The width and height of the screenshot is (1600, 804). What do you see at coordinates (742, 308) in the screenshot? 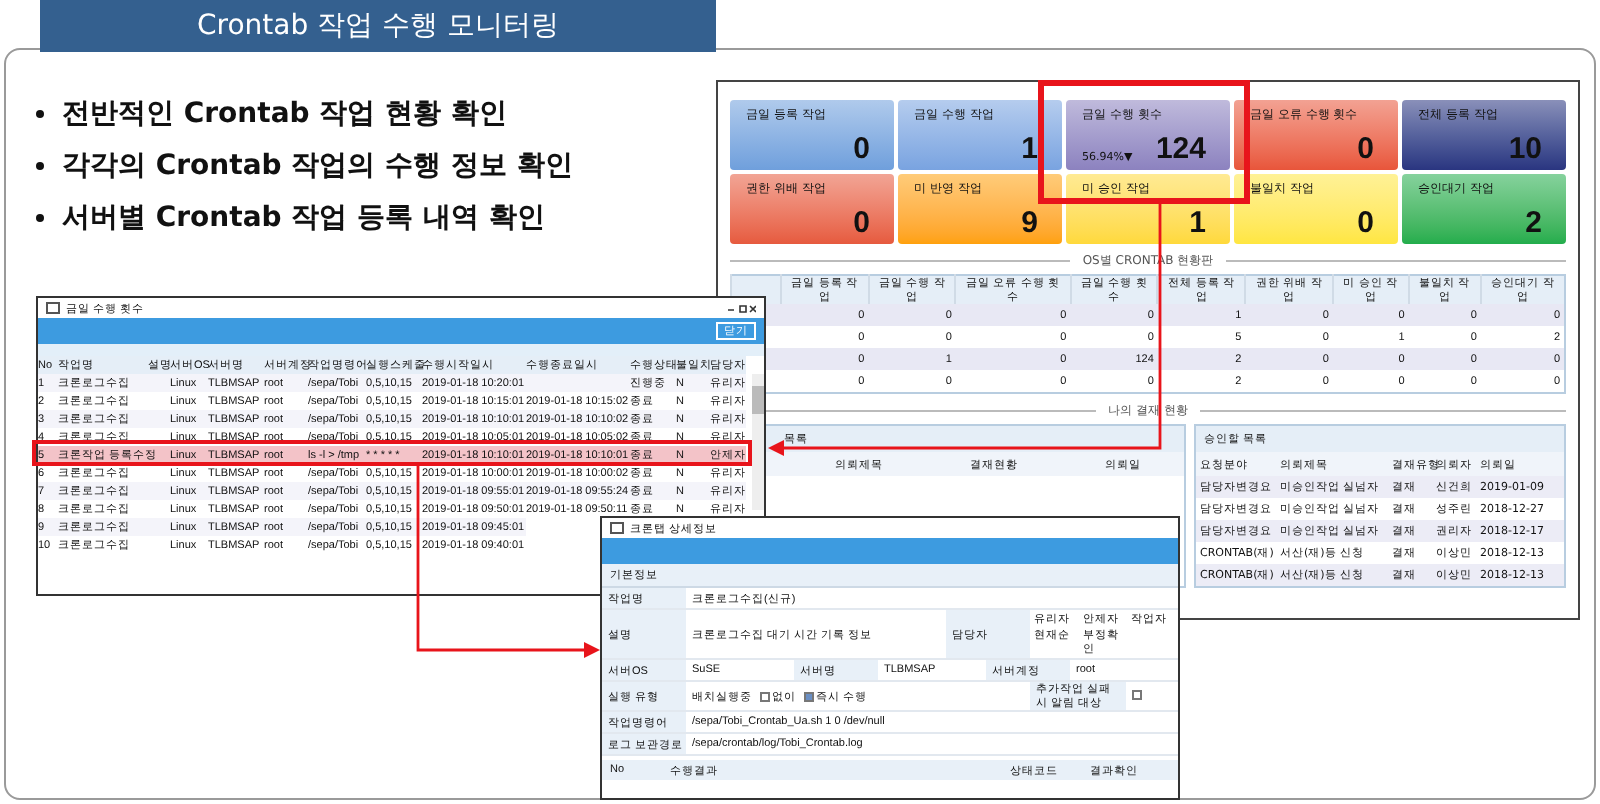
I see `window-controls-icon` at bounding box center [742, 308].